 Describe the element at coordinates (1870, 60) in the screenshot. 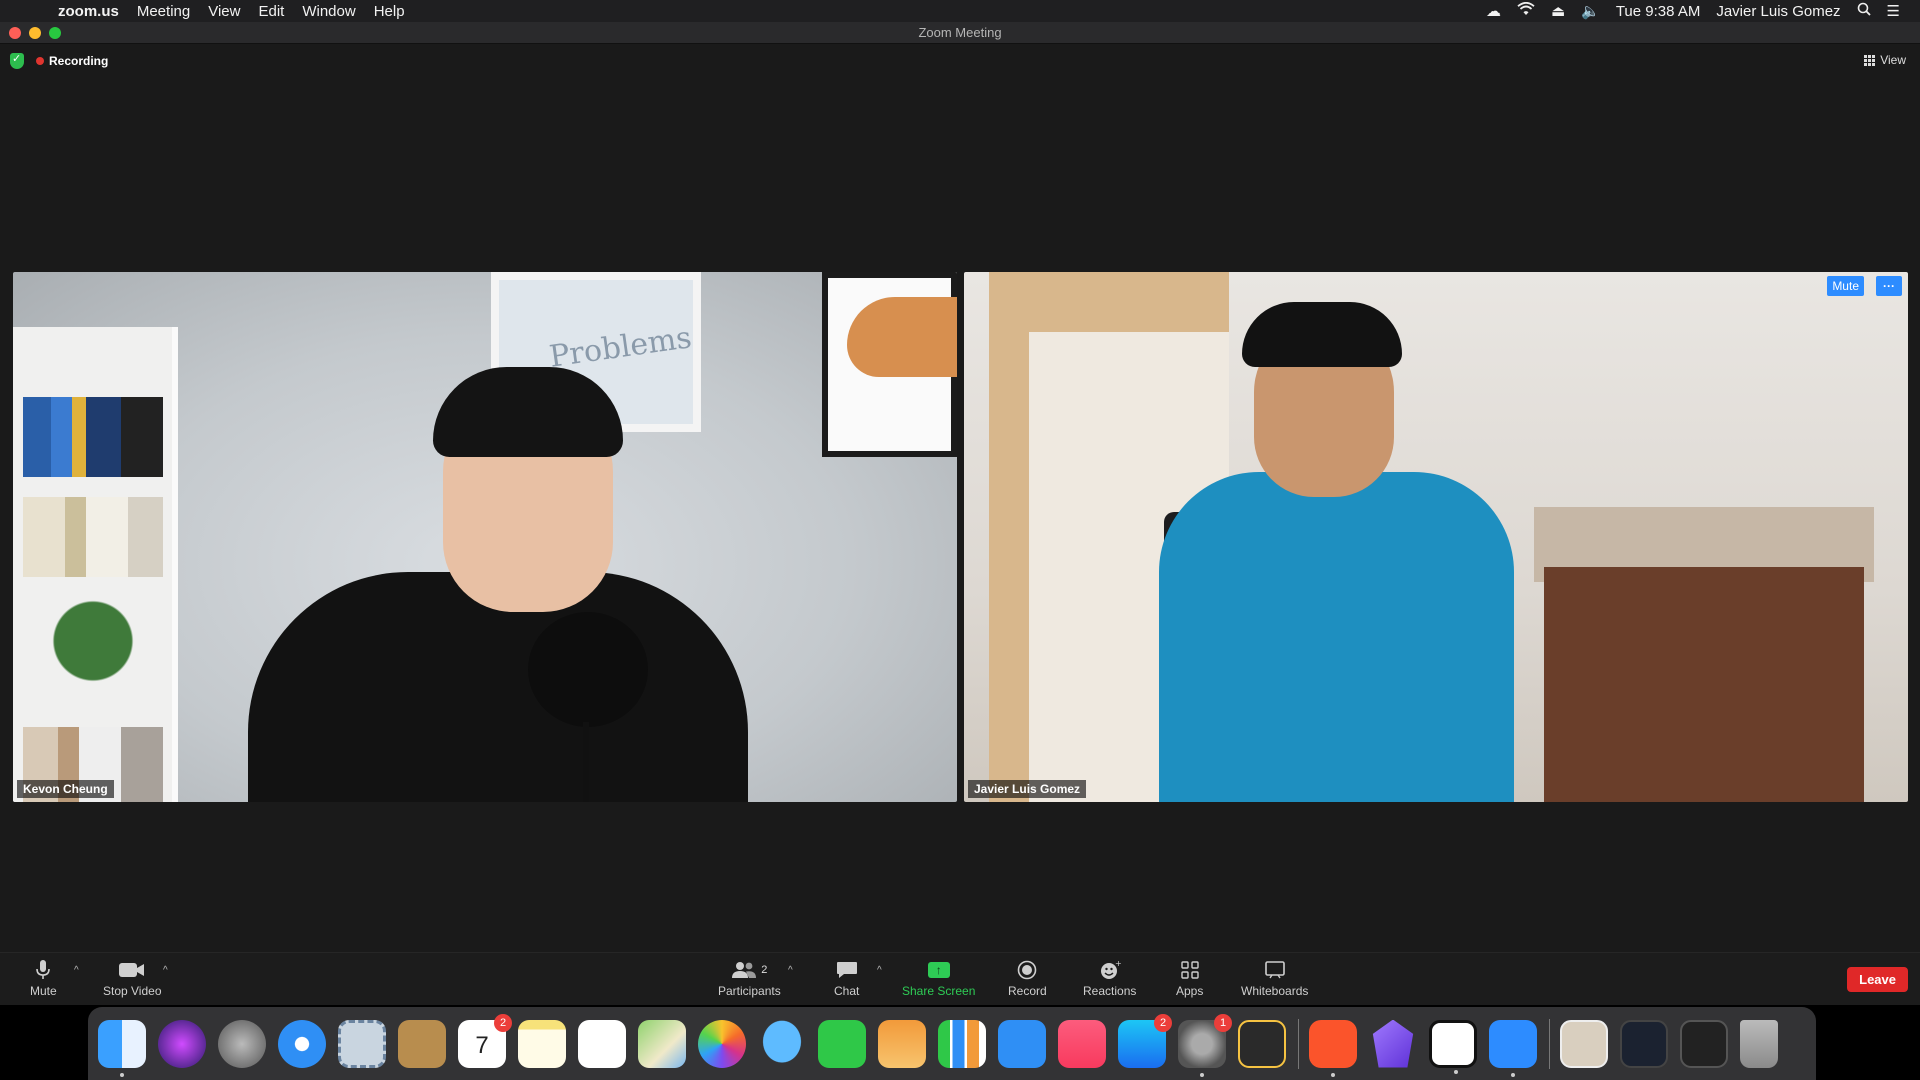

I see `grid-view-icon` at that location.